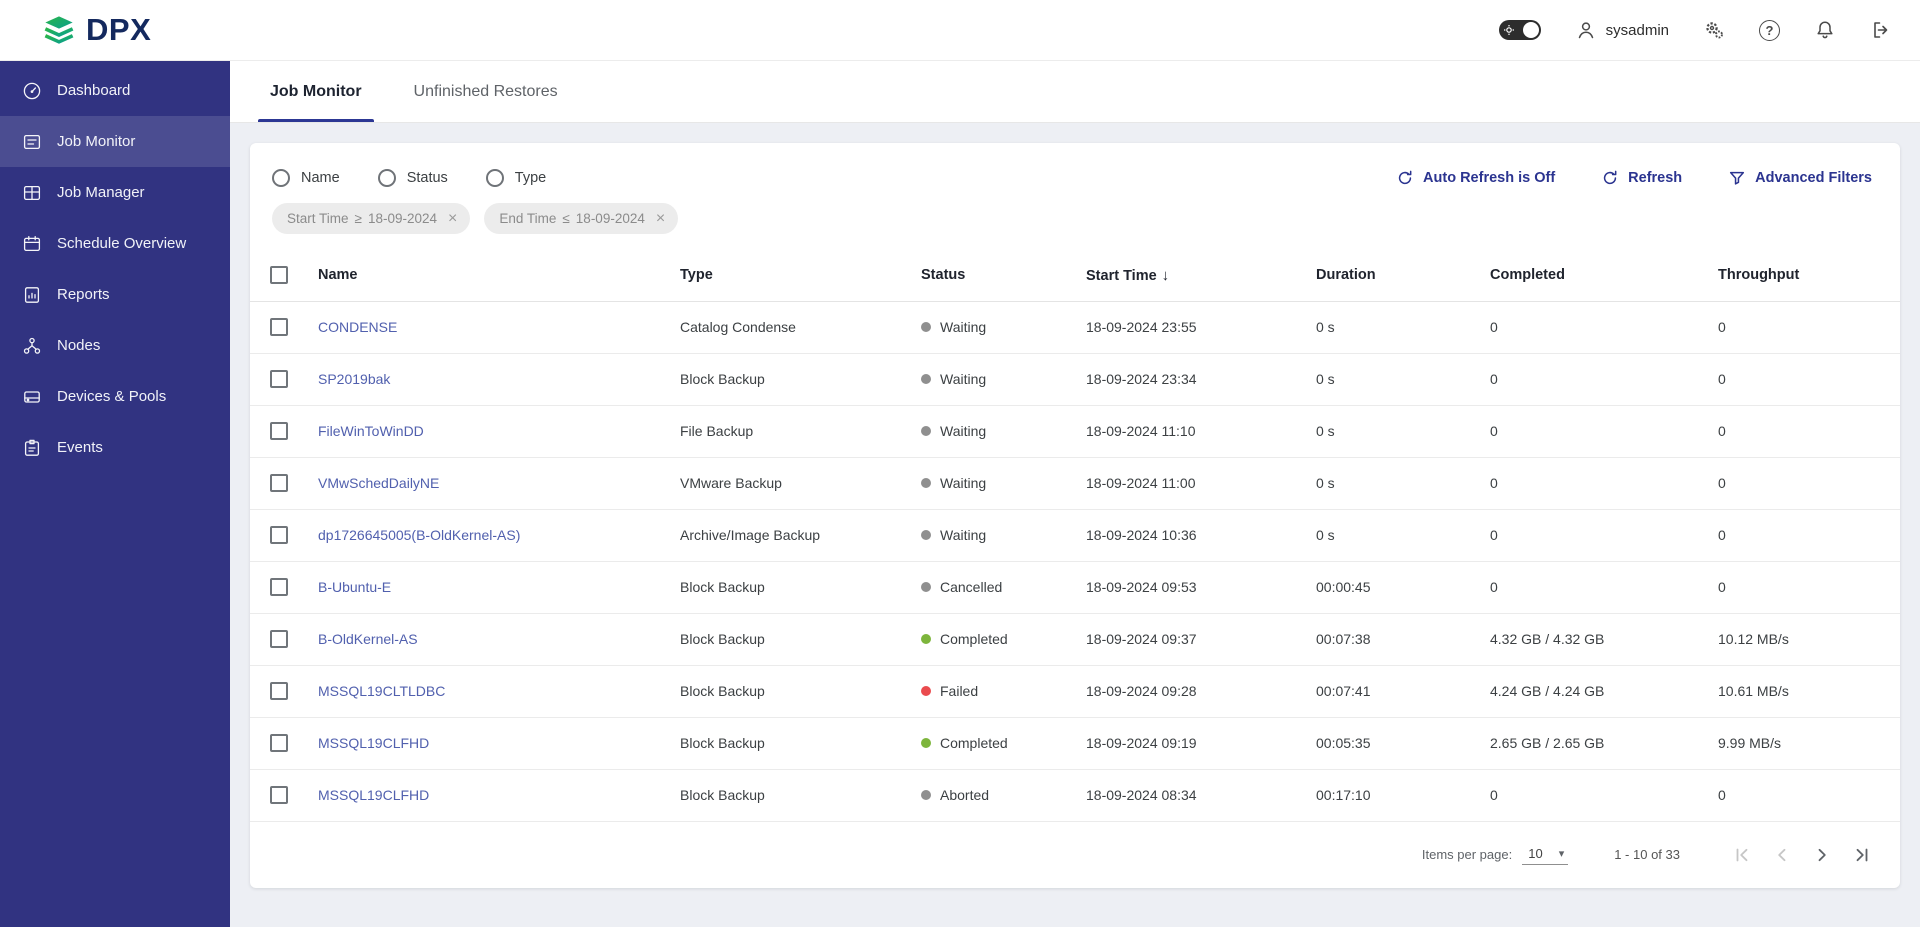 The width and height of the screenshot is (1920, 927). Describe the element at coordinates (306, 178) in the screenshot. I see `radio-name: Name` at that location.